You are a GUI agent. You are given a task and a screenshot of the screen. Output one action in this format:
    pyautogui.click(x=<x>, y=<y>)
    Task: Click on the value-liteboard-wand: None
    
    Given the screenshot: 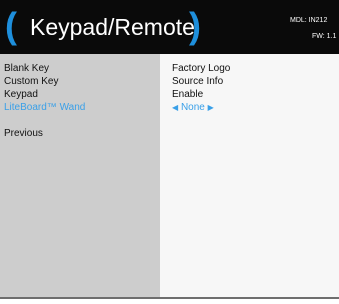 What is the action you would take?
    pyautogui.click(x=192, y=107)
    